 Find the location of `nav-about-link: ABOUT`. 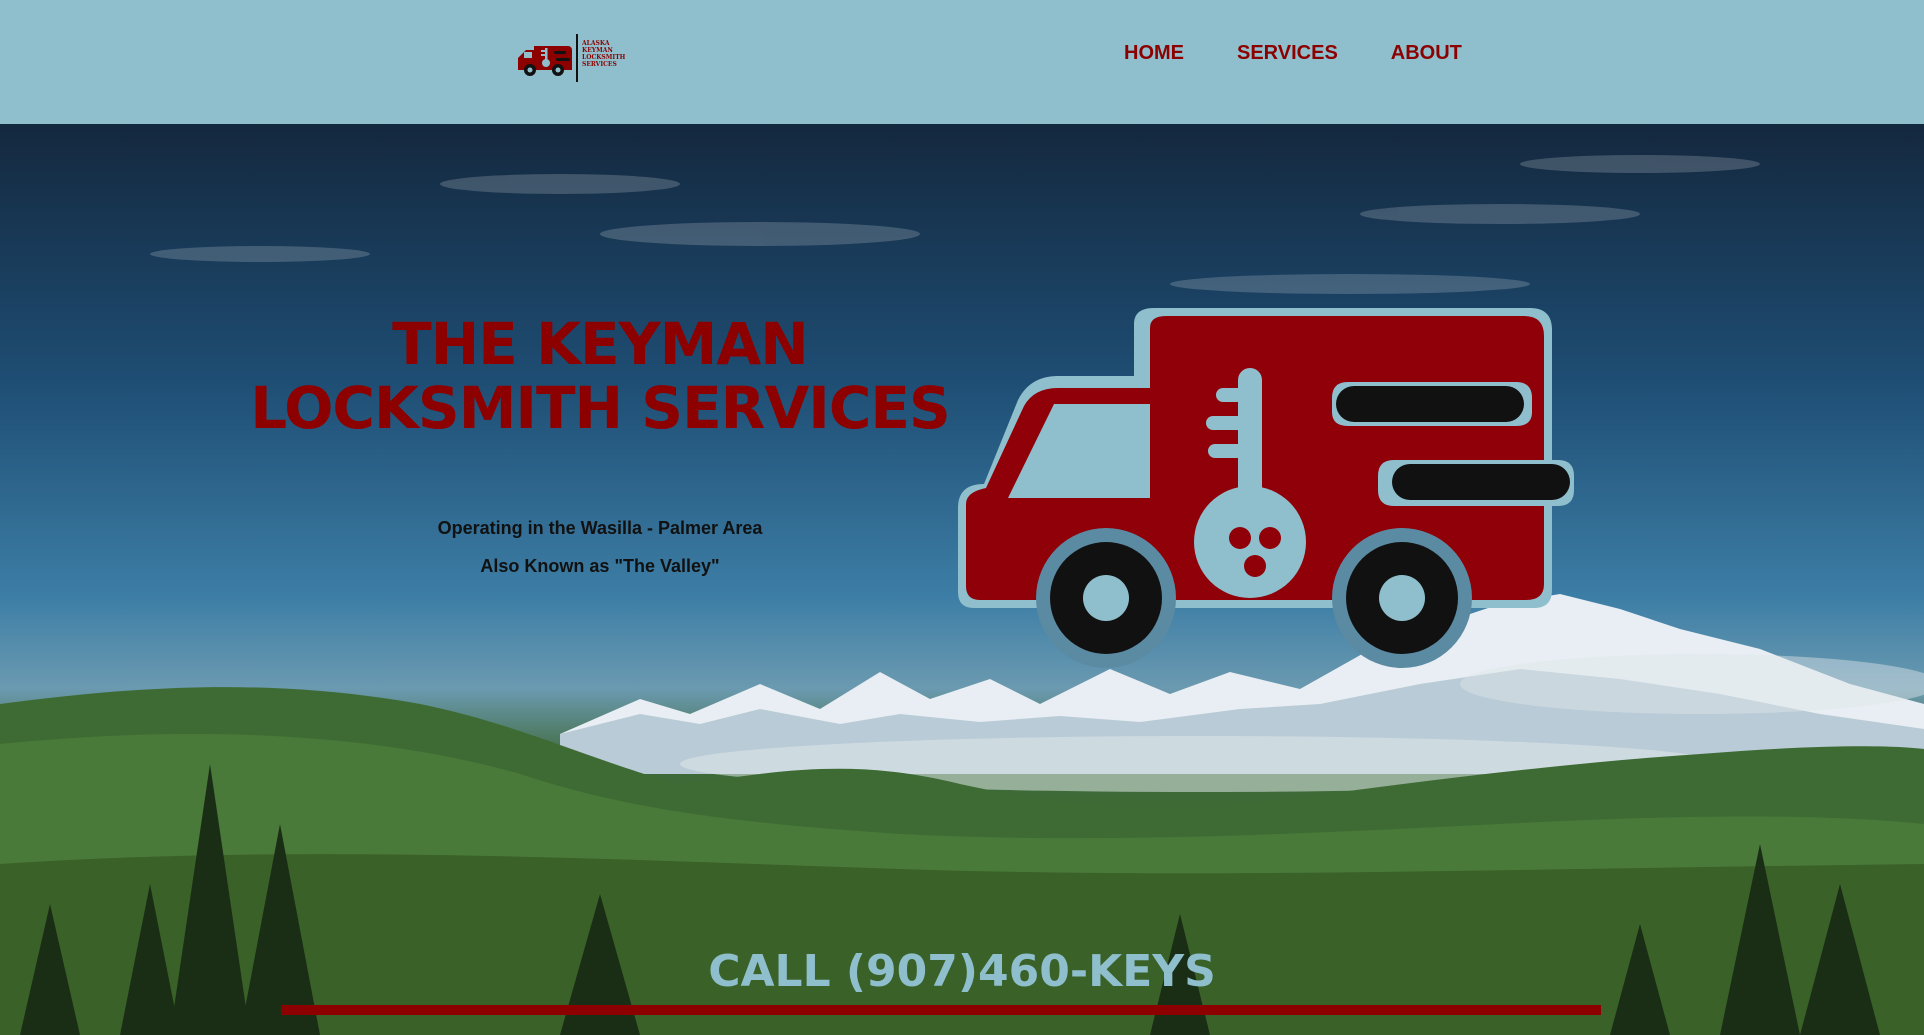

nav-about-link: ABOUT is located at coordinates (1426, 53).